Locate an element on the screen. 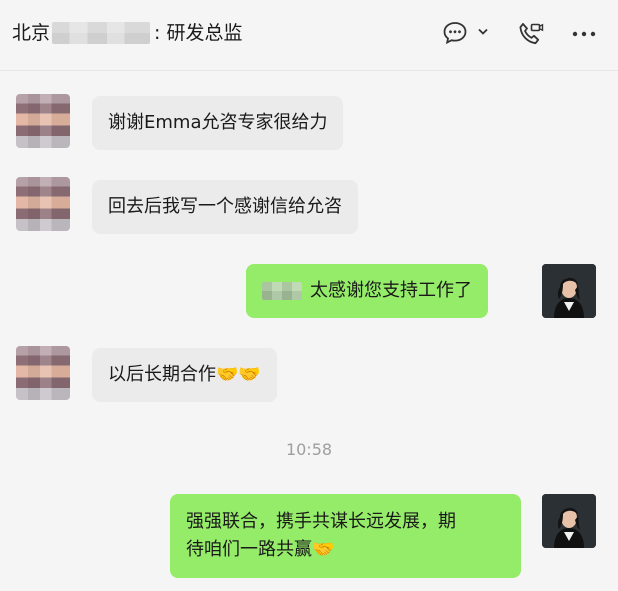 This screenshot has height=591, width=618. phone-video-icon is located at coordinates (530, 34).